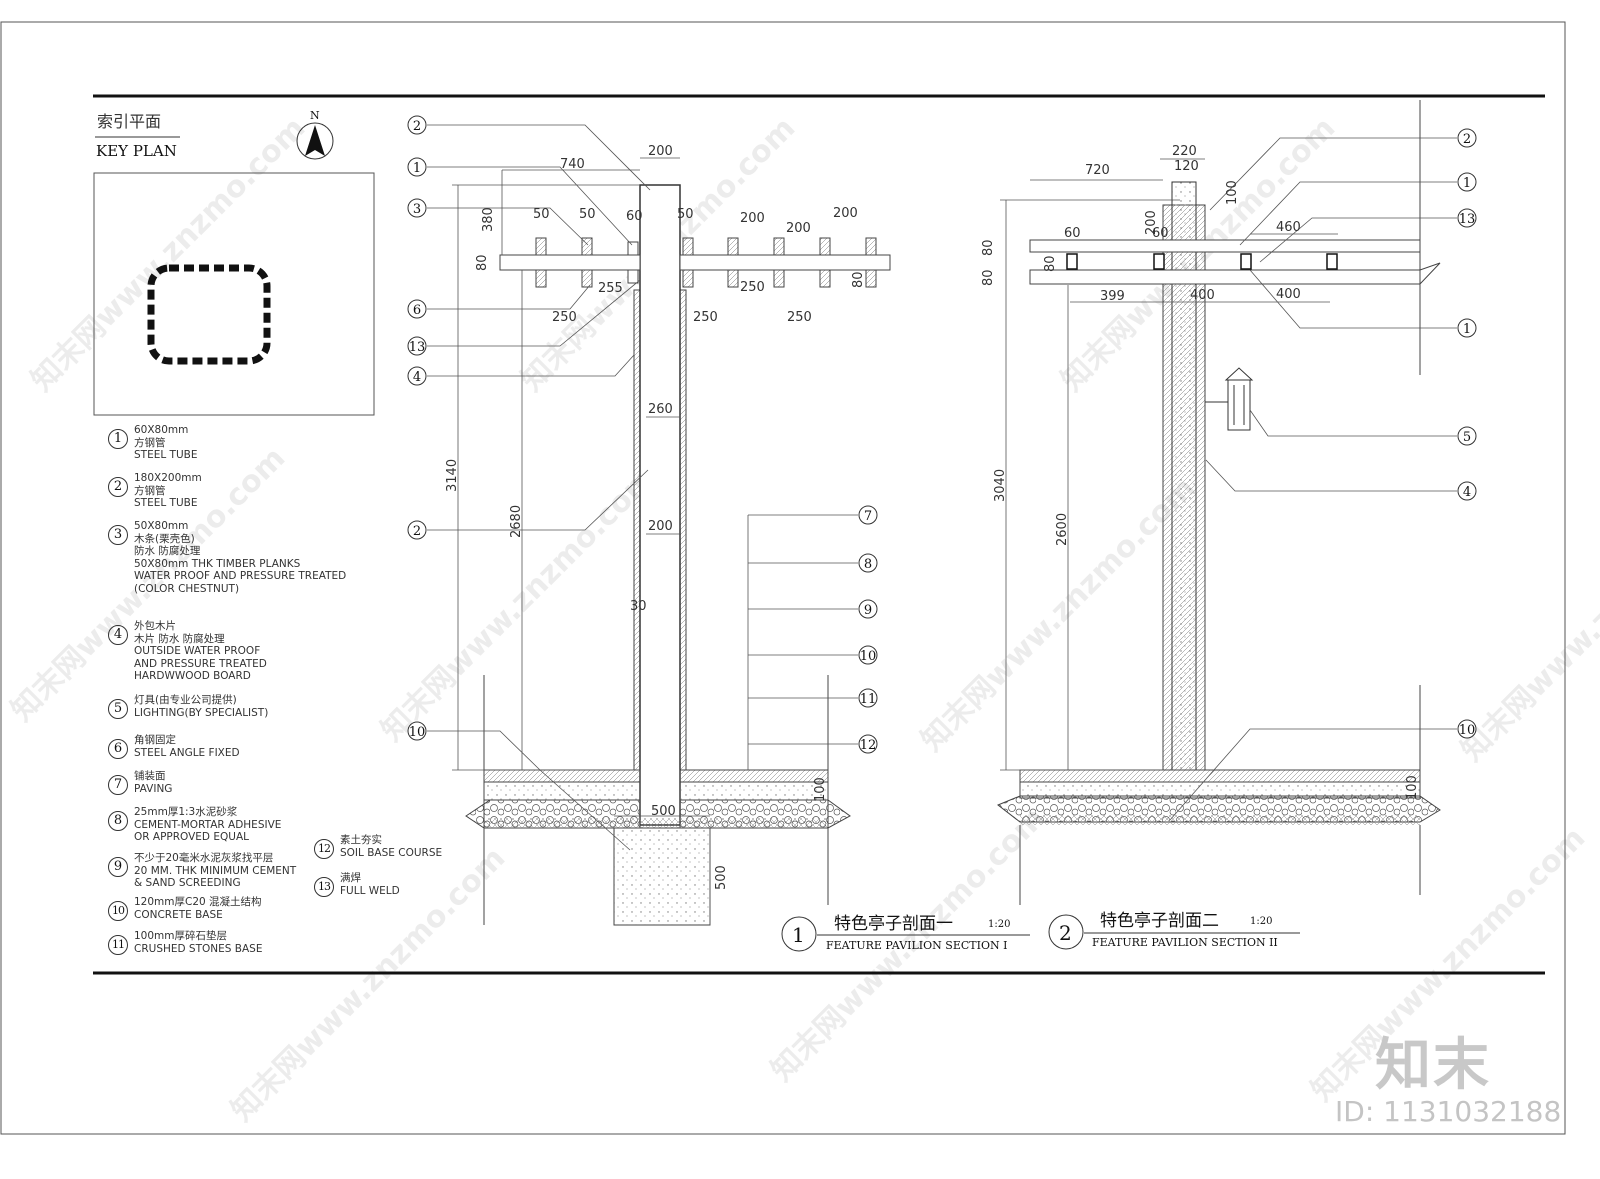  I want to click on beam-lower, so click(1235, 273).